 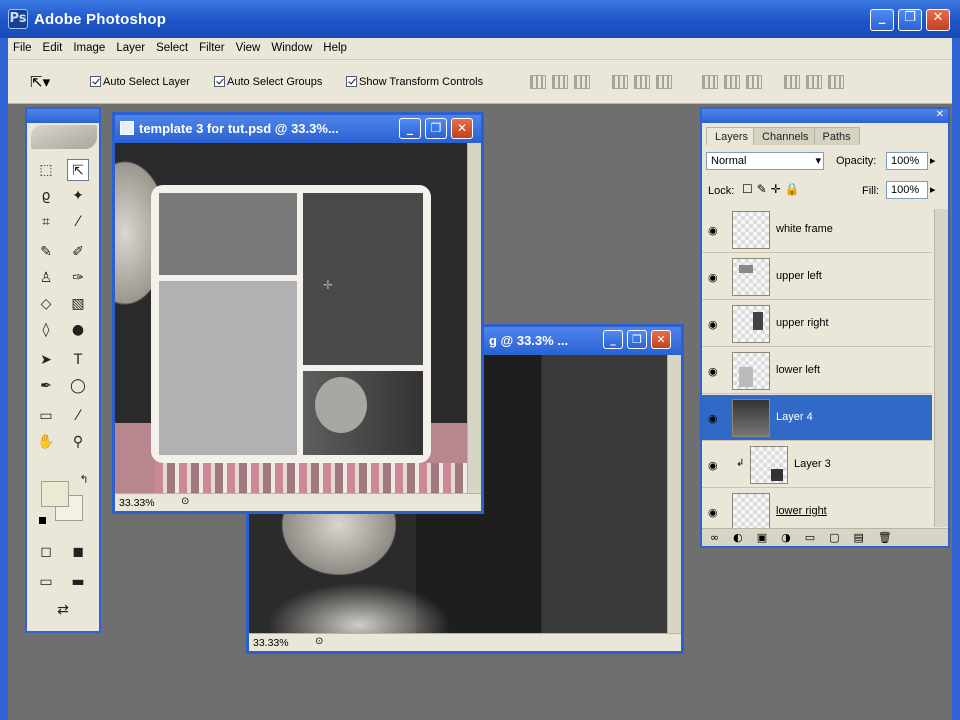 What do you see at coordinates (55, 494) in the screenshot?
I see `foreground-color-swatch` at bounding box center [55, 494].